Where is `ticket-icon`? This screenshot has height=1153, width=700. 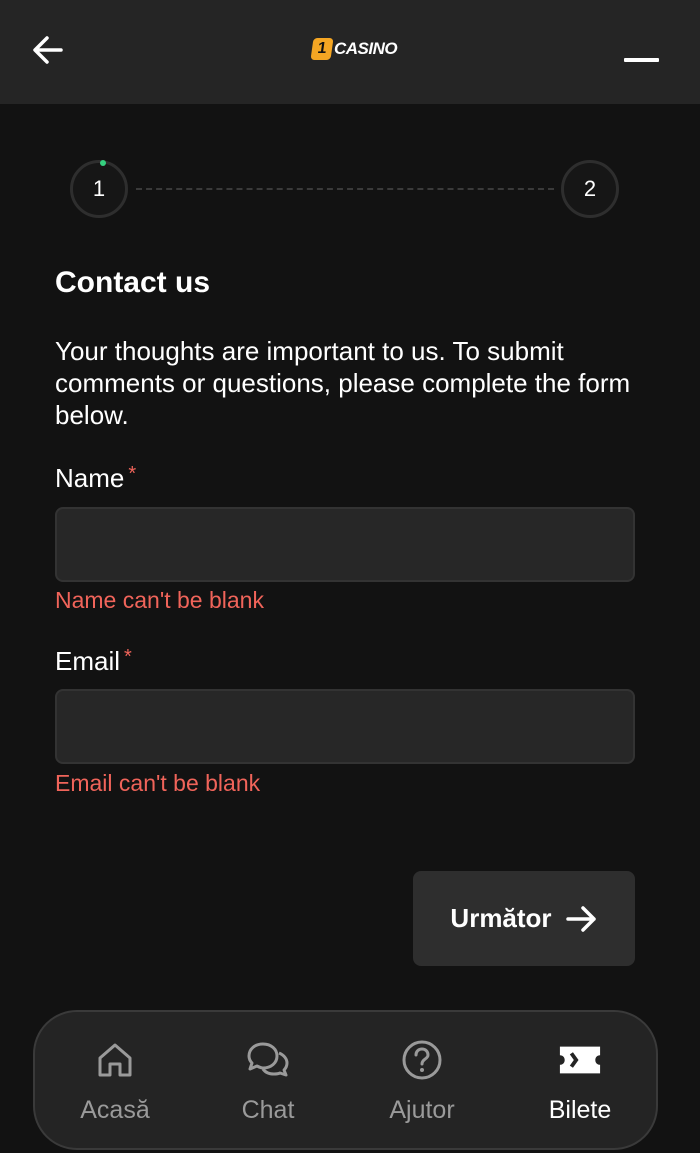
ticket-icon is located at coordinates (580, 1060).